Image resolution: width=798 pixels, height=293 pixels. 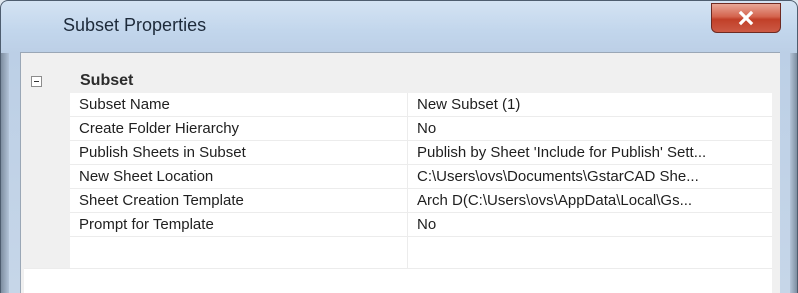 What do you see at coordinates (407, 193) in the screenshot?
I see `column-divider` at bounding box center [407, 193].